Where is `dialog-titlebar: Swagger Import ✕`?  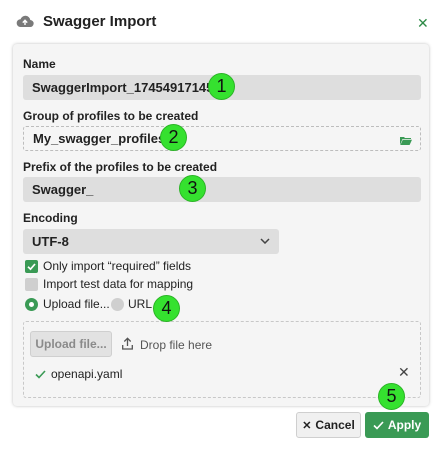 dialog-titlebar: Swagger Import ✕ is located at coordinates (221, 22).